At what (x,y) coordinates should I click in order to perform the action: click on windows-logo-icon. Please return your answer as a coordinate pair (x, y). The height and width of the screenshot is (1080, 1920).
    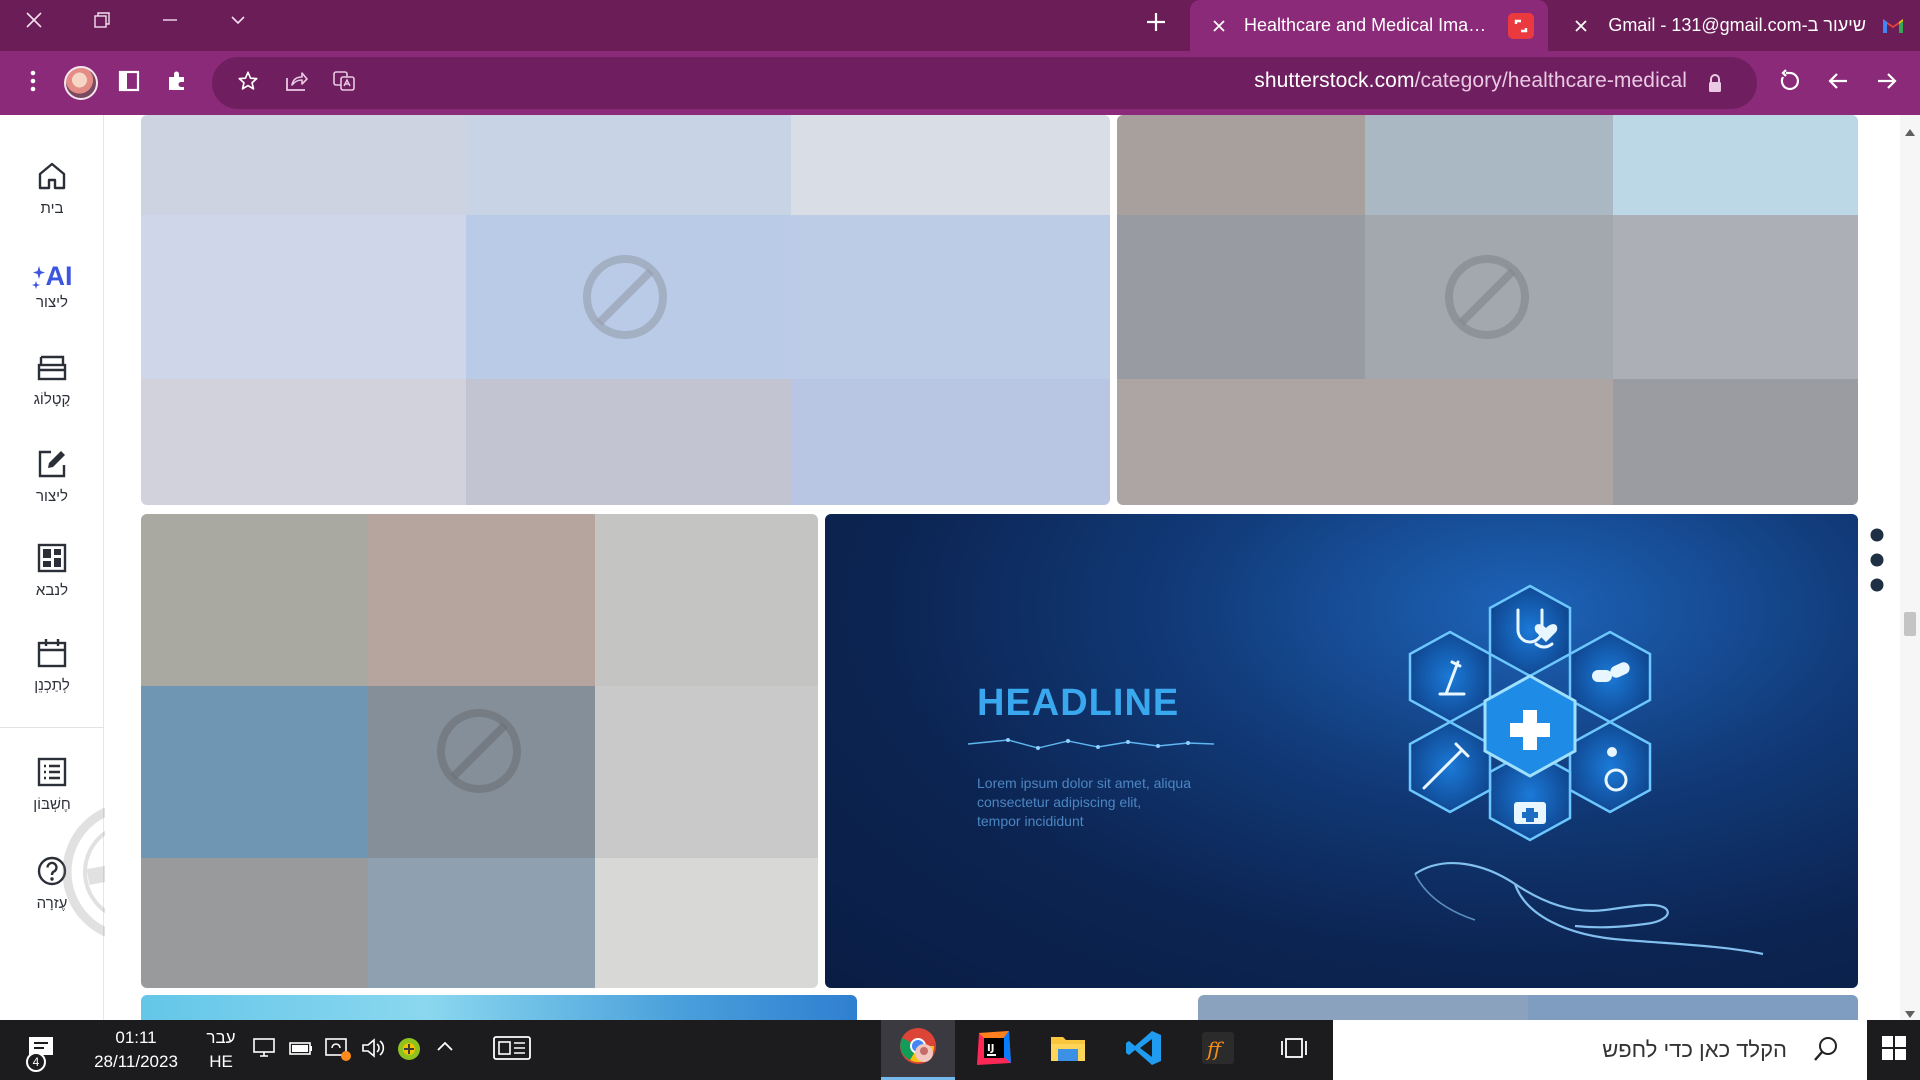
    Looking at the image, I should click on (1894, 1050).